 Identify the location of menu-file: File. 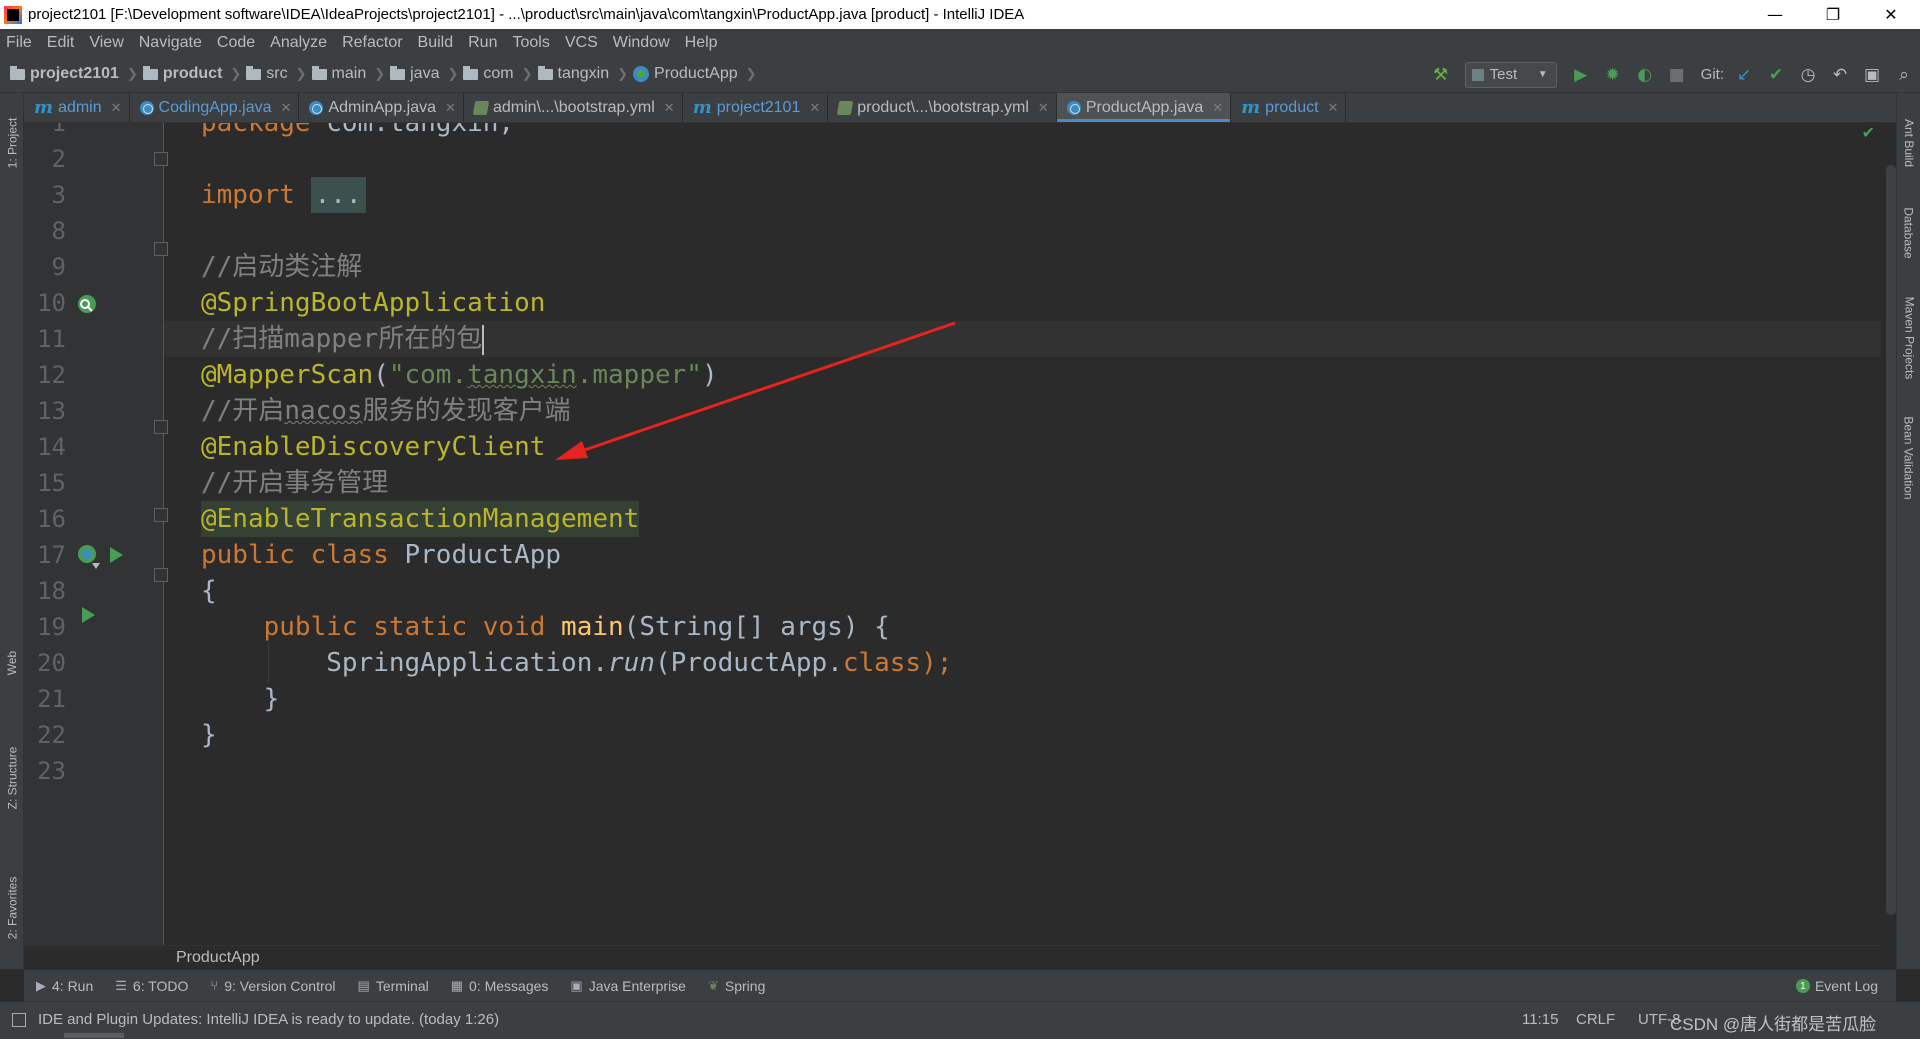
(19, 43).